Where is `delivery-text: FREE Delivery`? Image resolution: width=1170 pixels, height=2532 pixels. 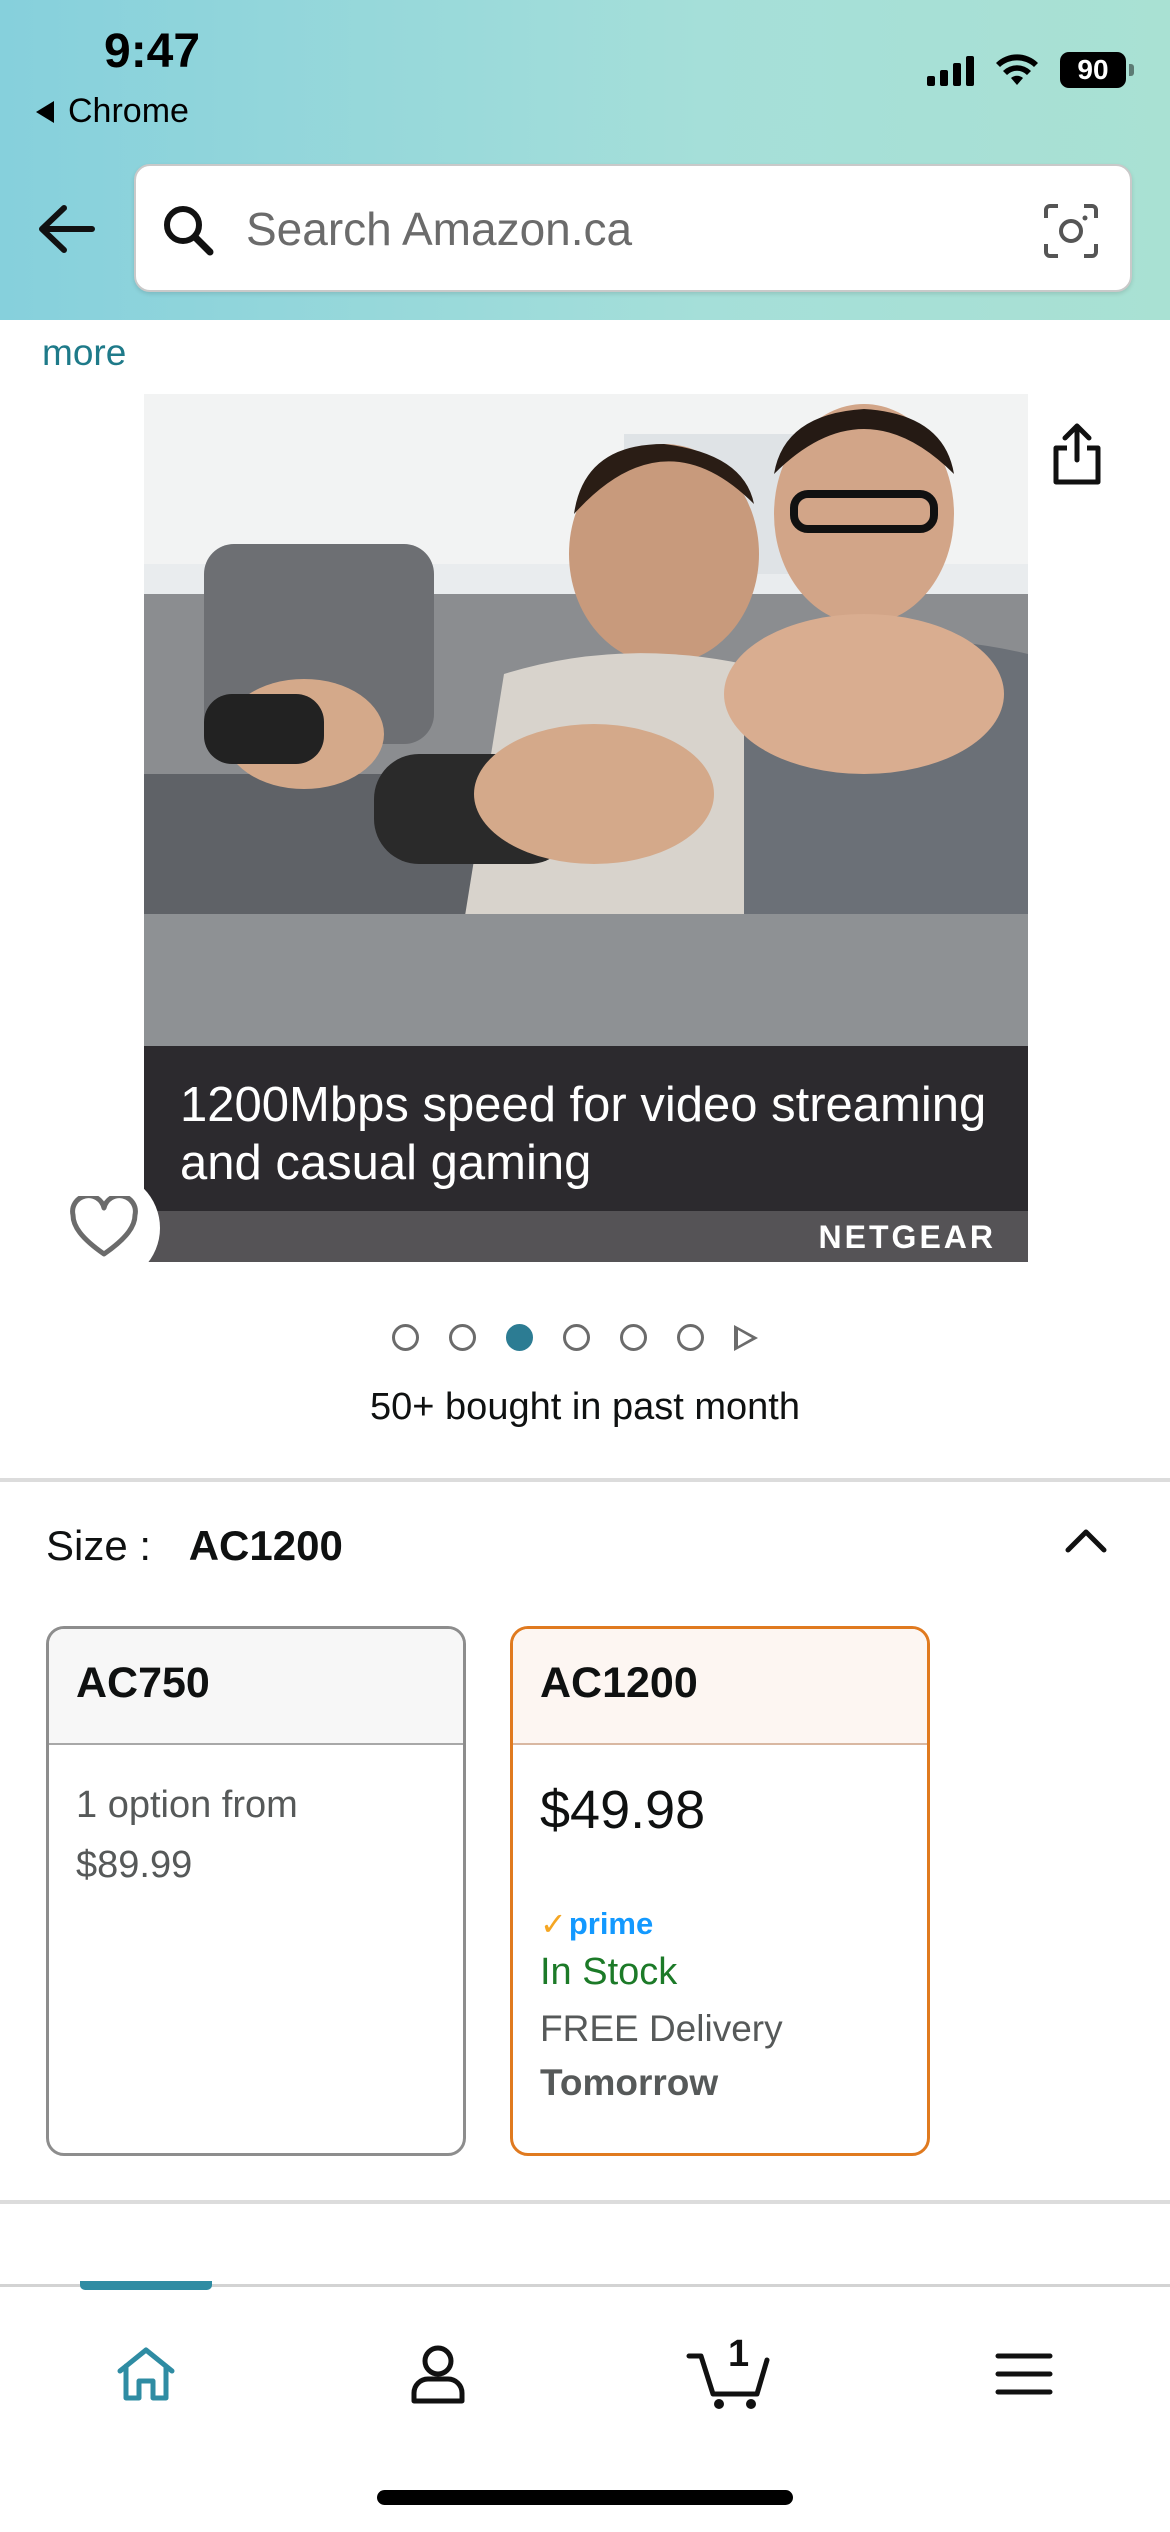 delivery-text: FREE Delivery is located at coordinates (661, 2028).